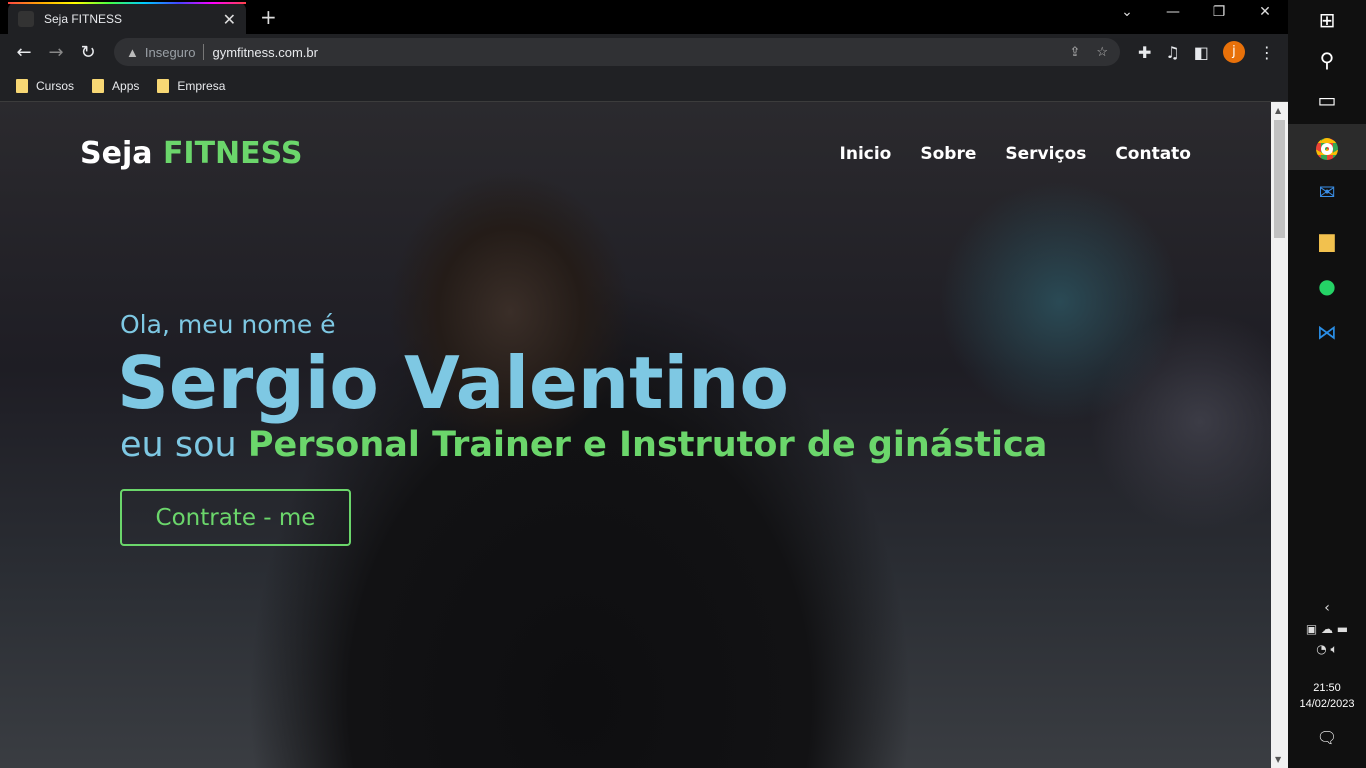 The image size is (1366, 768). What do you see at coordinates (1127, 12) in the screenshot?
I see `tab-search-icon: ⌄` at bounding box center [1127, 12].